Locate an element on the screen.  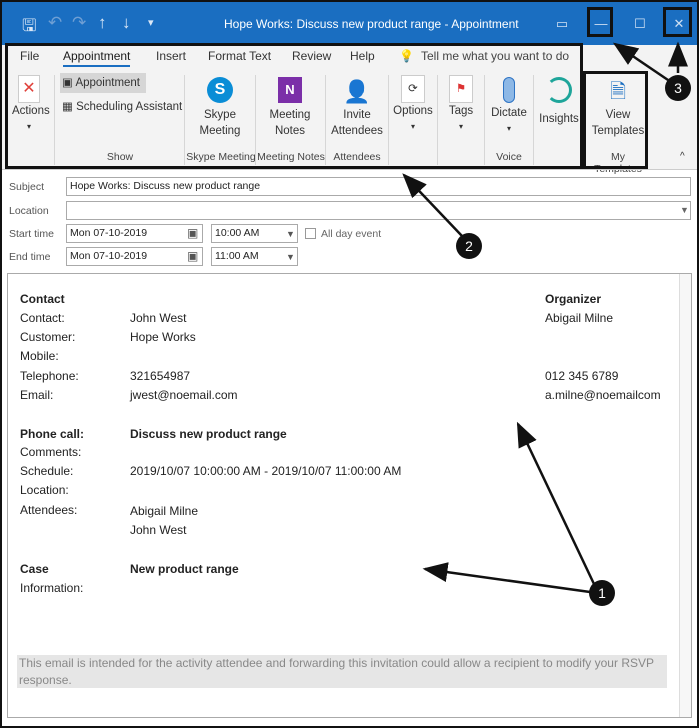
callout-number: 2 is located at coordinates (469, 246).